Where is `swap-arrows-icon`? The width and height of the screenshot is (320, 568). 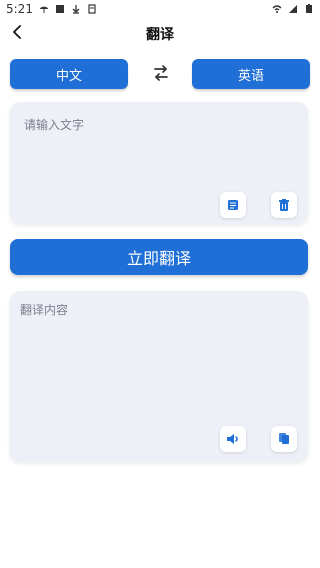 swap-arrows-icon is located at coordinates (161, 73).